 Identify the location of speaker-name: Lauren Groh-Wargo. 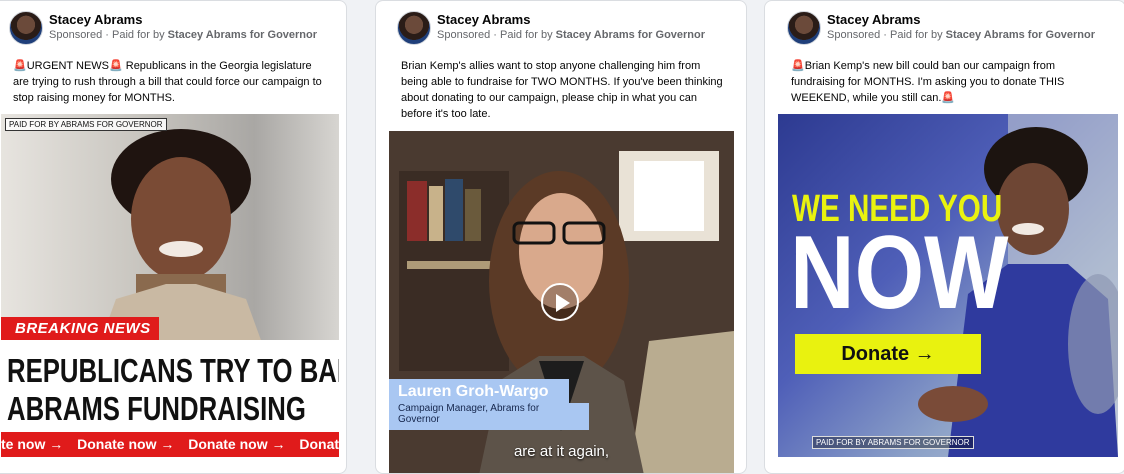
(479, 391).